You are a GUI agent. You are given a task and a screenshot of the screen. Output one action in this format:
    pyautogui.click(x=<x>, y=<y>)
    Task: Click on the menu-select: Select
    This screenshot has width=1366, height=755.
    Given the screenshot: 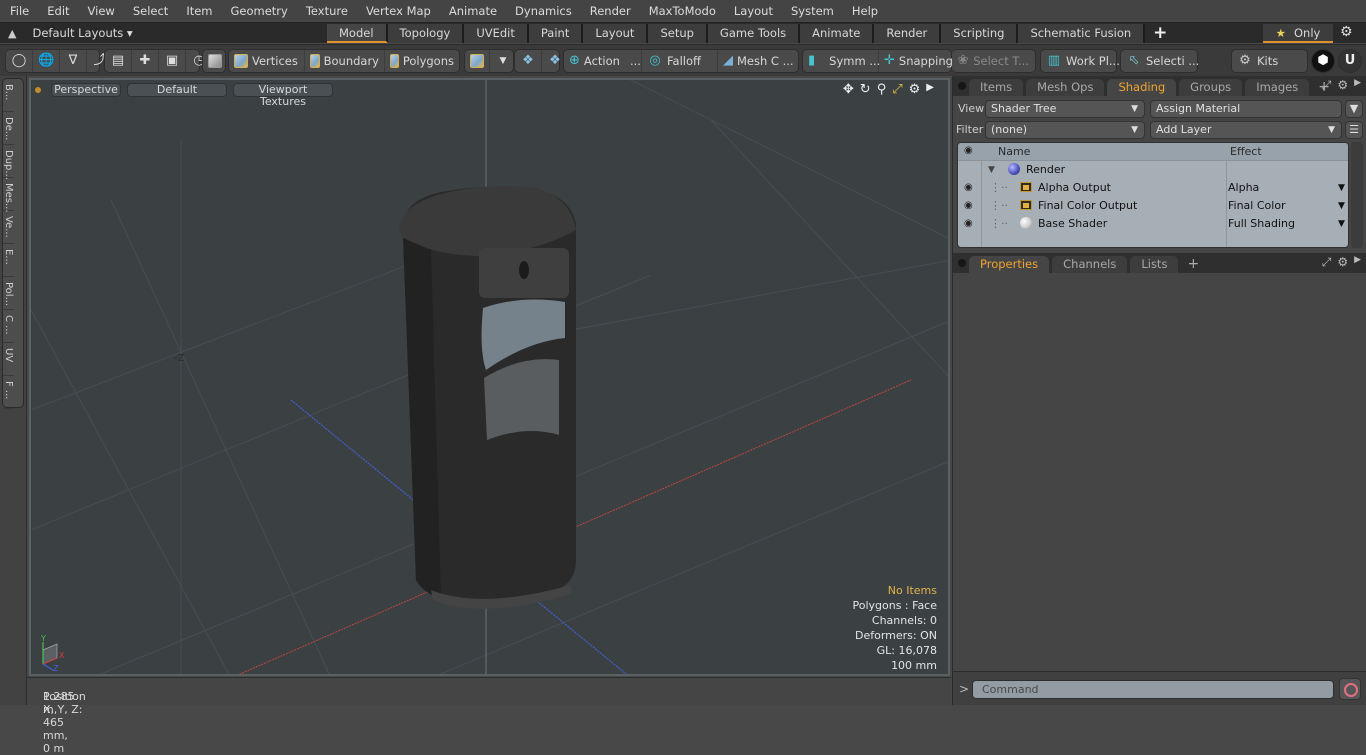 What is the action you would take?
    pyautogui.click(x=149, y=11)
    